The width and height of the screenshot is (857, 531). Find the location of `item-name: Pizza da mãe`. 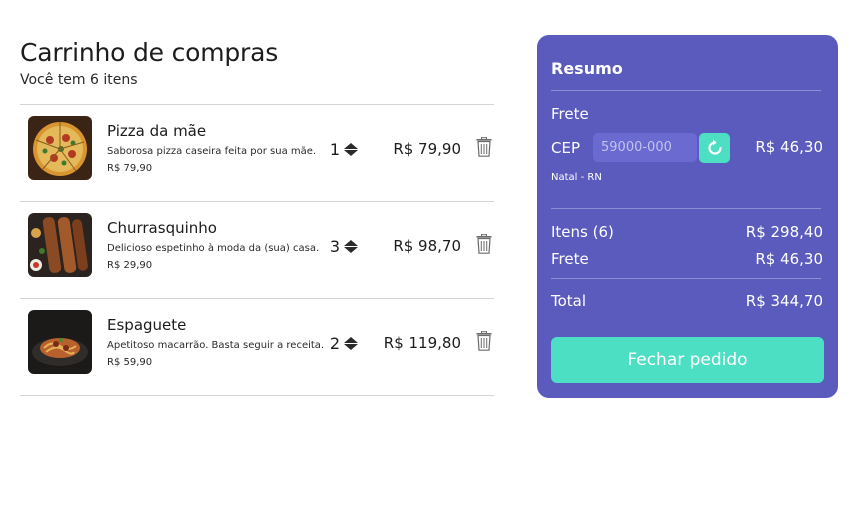

item-name: Pizza da mãe is located at coordinates (157, 131).